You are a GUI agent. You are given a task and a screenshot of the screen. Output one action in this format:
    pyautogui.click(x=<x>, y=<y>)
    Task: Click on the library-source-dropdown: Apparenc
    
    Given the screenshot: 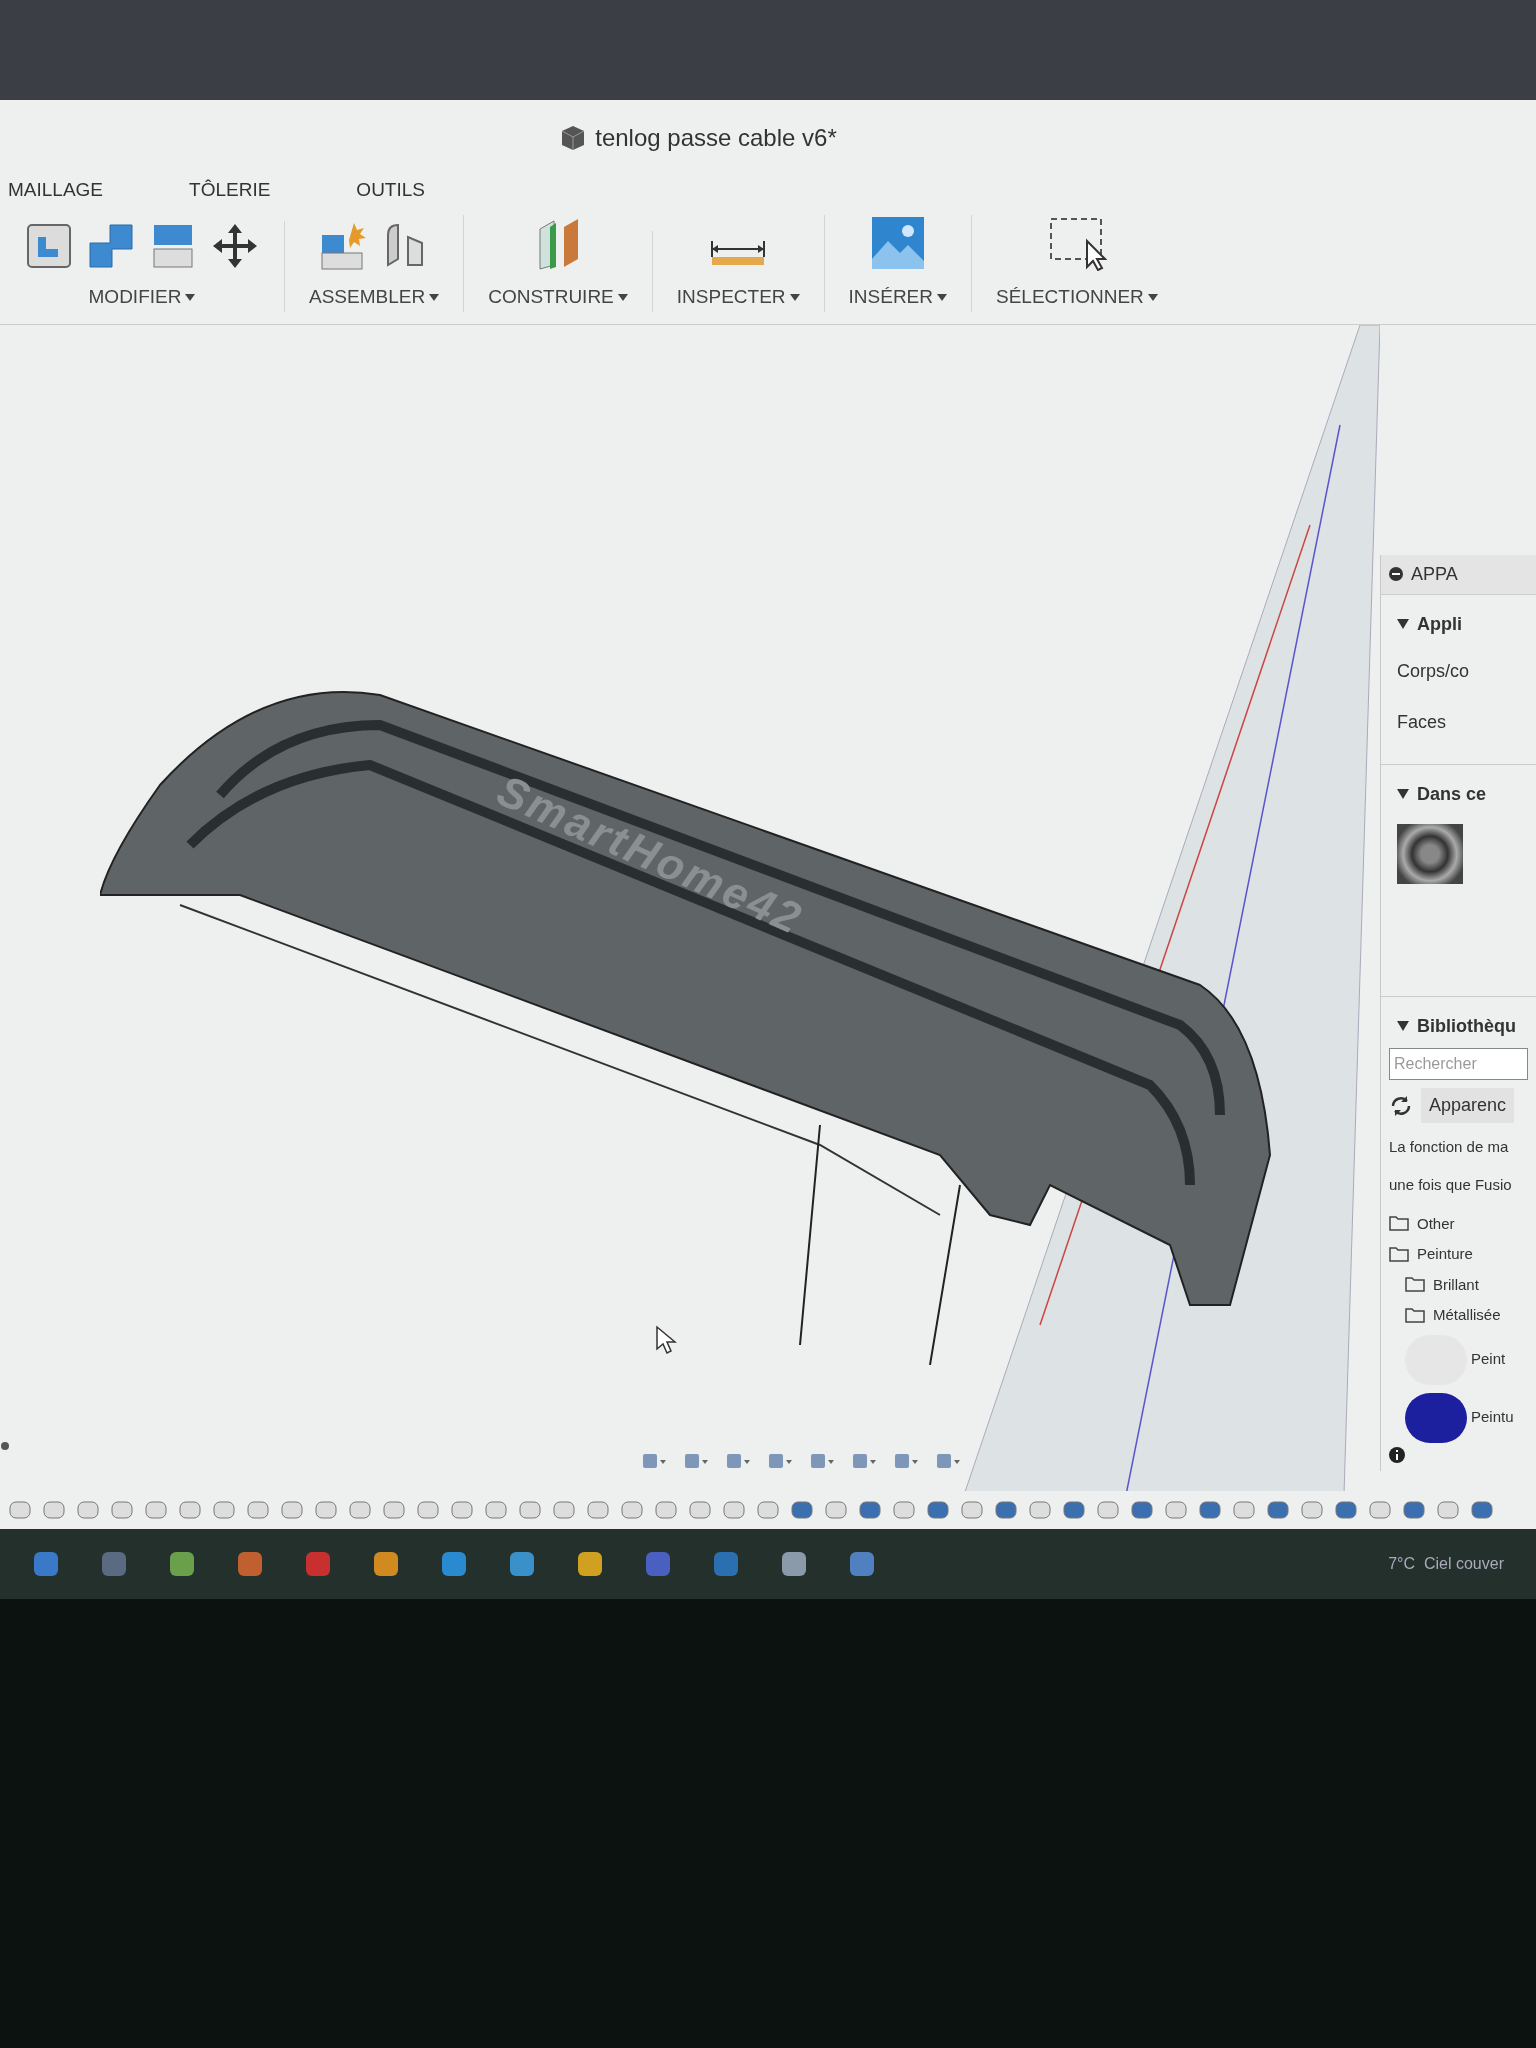 What is the action you would take?
    pyautogui.click(x=1468, y=1105)
    